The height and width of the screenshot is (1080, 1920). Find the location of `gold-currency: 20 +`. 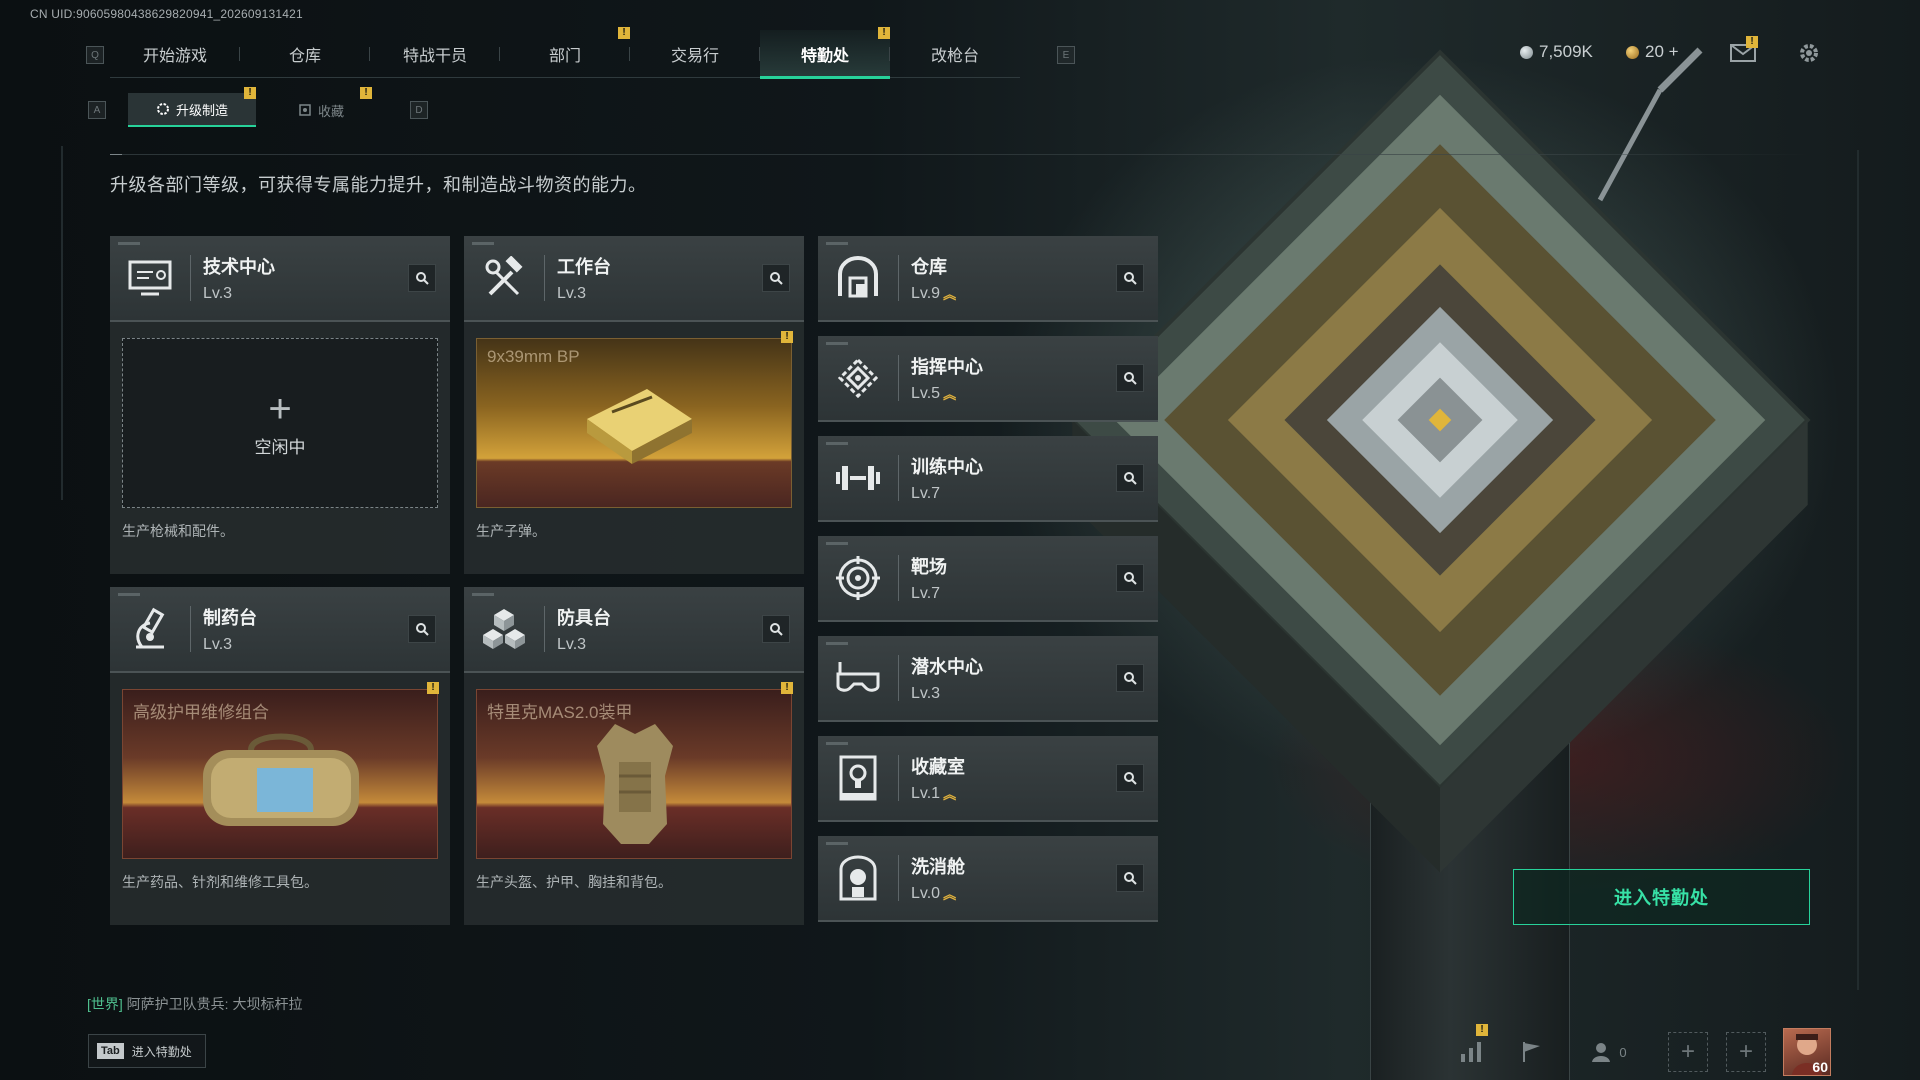

gold-currency: 20 + is located at coordinates (1652, 52).